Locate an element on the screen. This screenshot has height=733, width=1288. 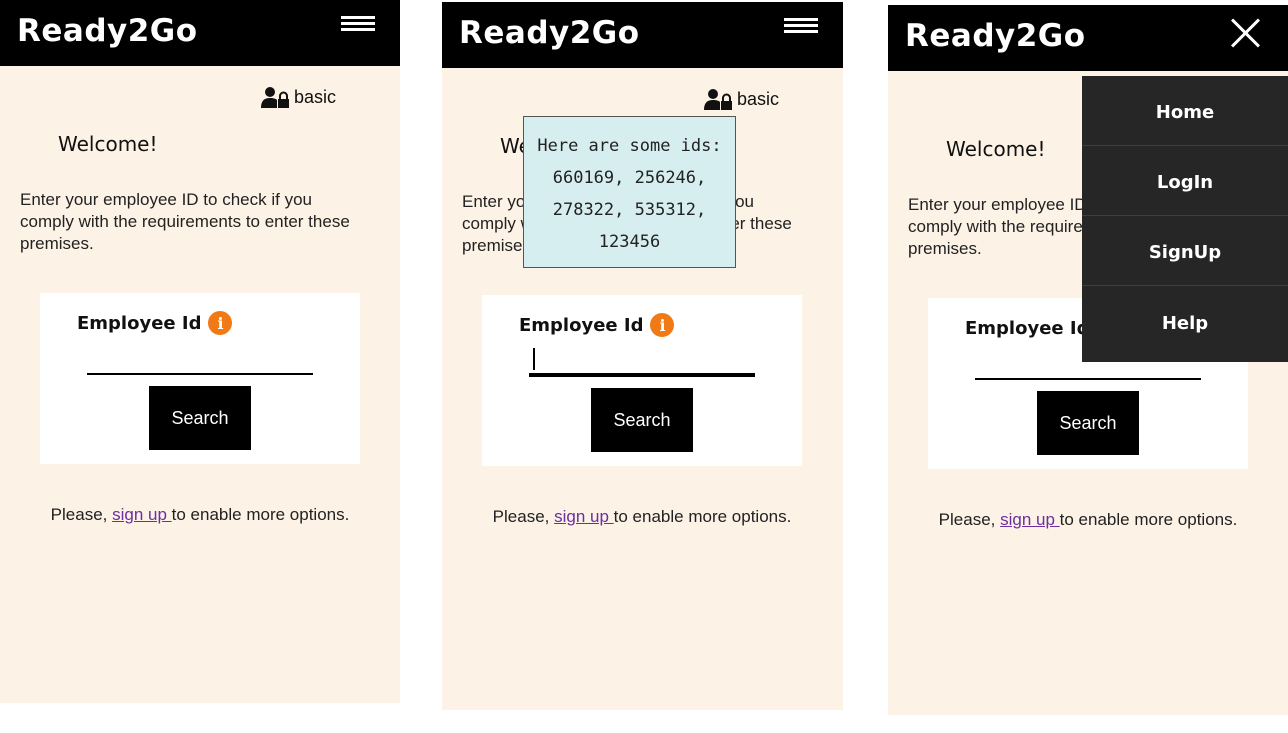
menu-item-help: Help is located at coordinates (1185, 321).